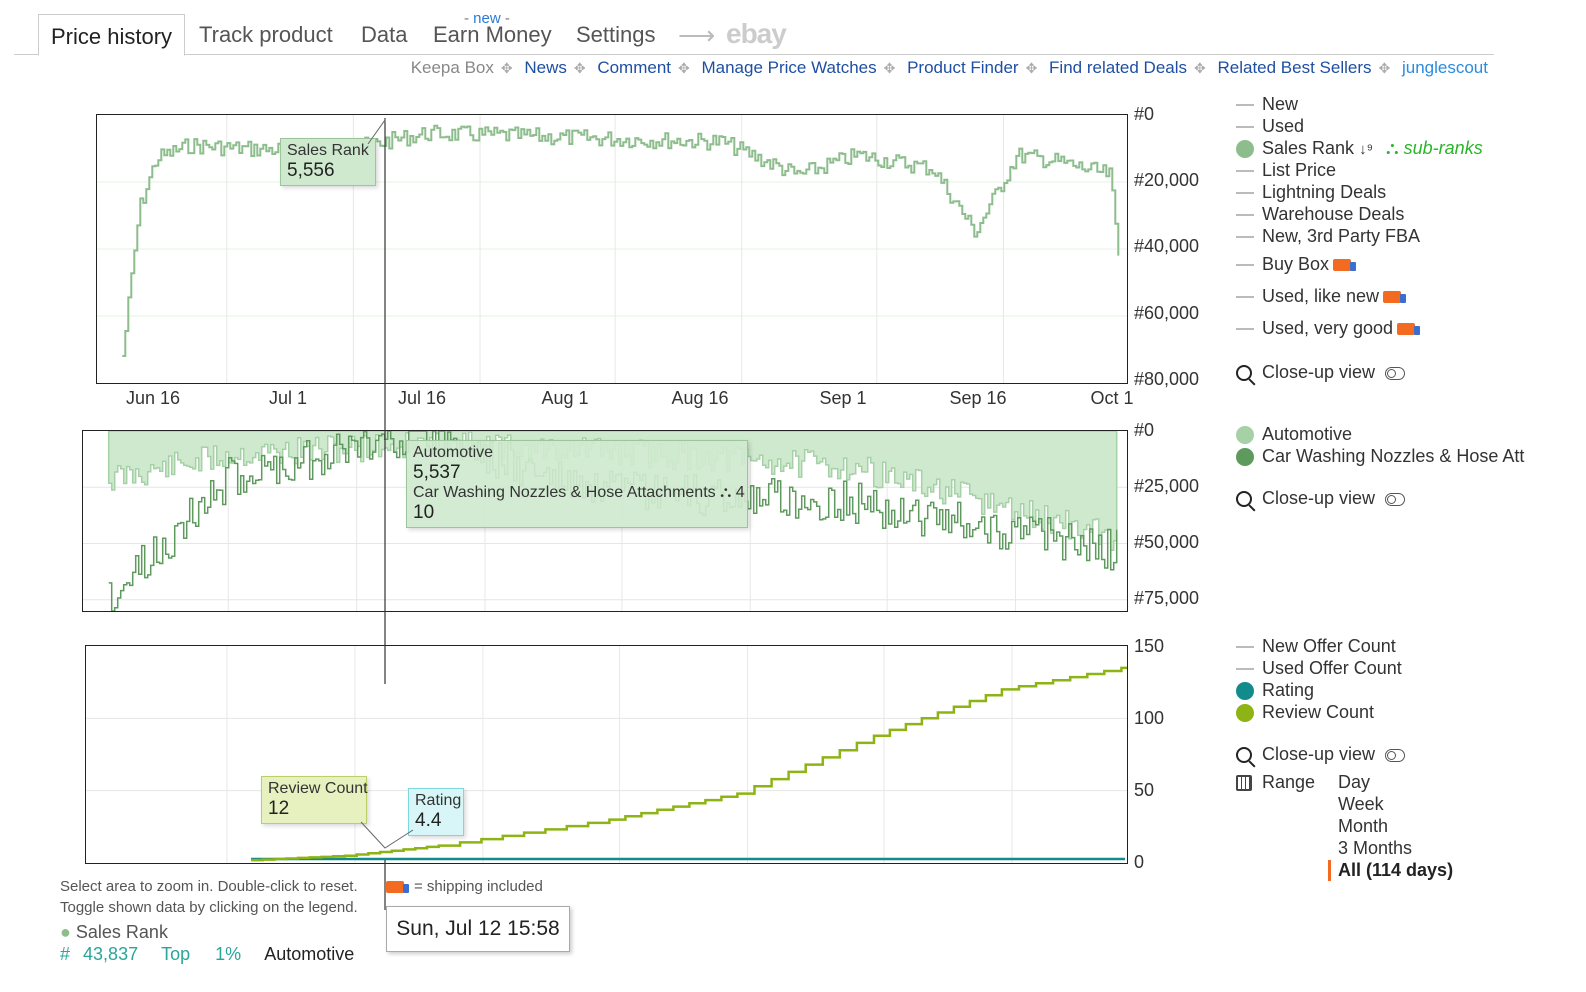 This screenshot has width=1586, height=992. Describe the element at coordinates (1275, 782) in the screenshot. I see `range-label: Range` at that location.